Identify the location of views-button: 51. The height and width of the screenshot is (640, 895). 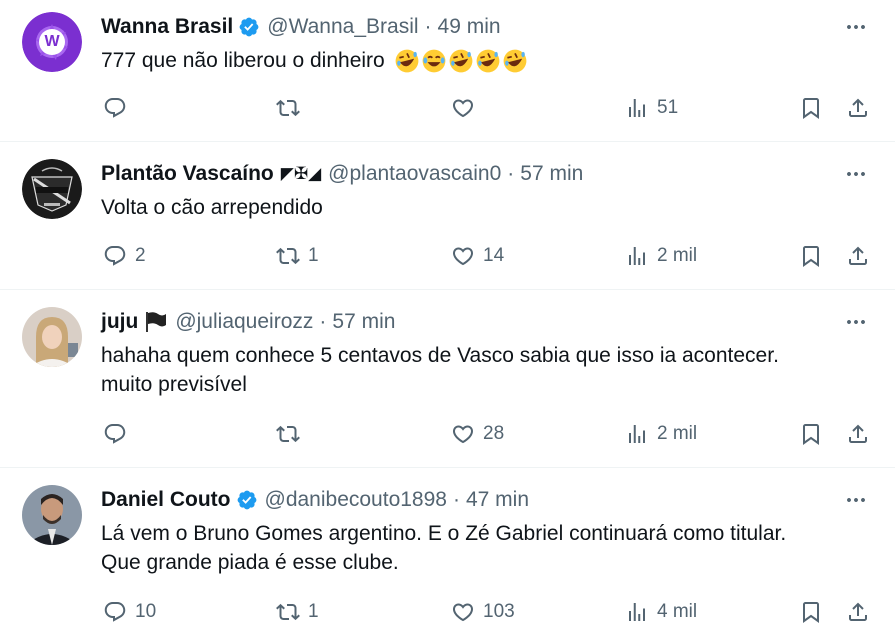
(651, 108).